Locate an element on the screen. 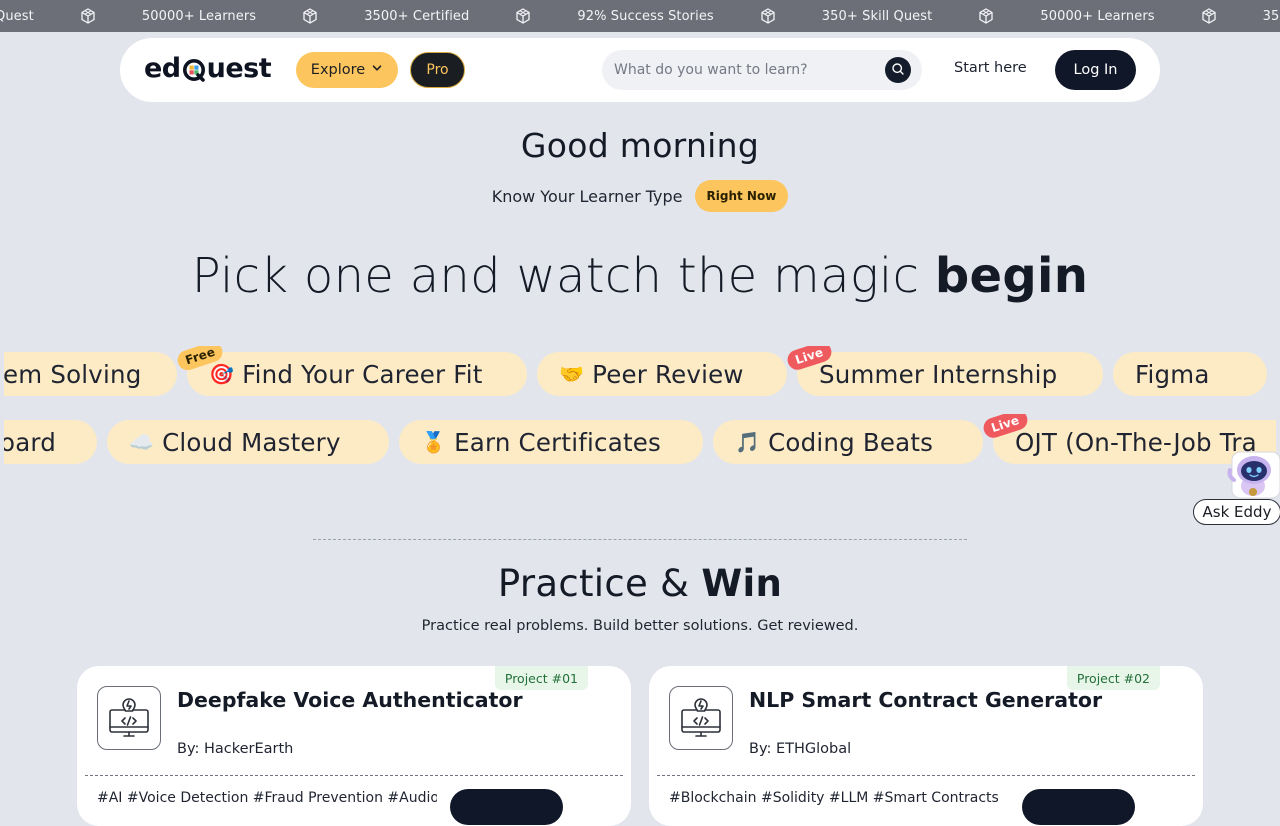 The height and width of the screenshot is (826, 1280). greeting-heading: Good morning is located at coordinates (640, 145).